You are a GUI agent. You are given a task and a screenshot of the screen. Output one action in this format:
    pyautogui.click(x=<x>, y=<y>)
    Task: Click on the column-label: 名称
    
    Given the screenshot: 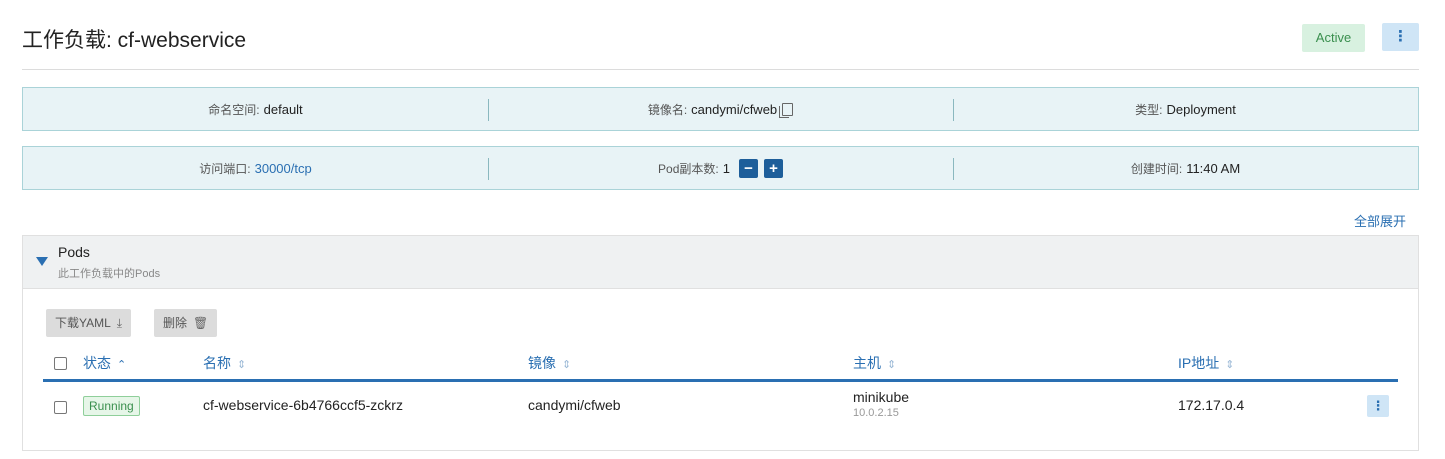 What is the action you would take?
    pyautogui.click(x=217, y=363)
    